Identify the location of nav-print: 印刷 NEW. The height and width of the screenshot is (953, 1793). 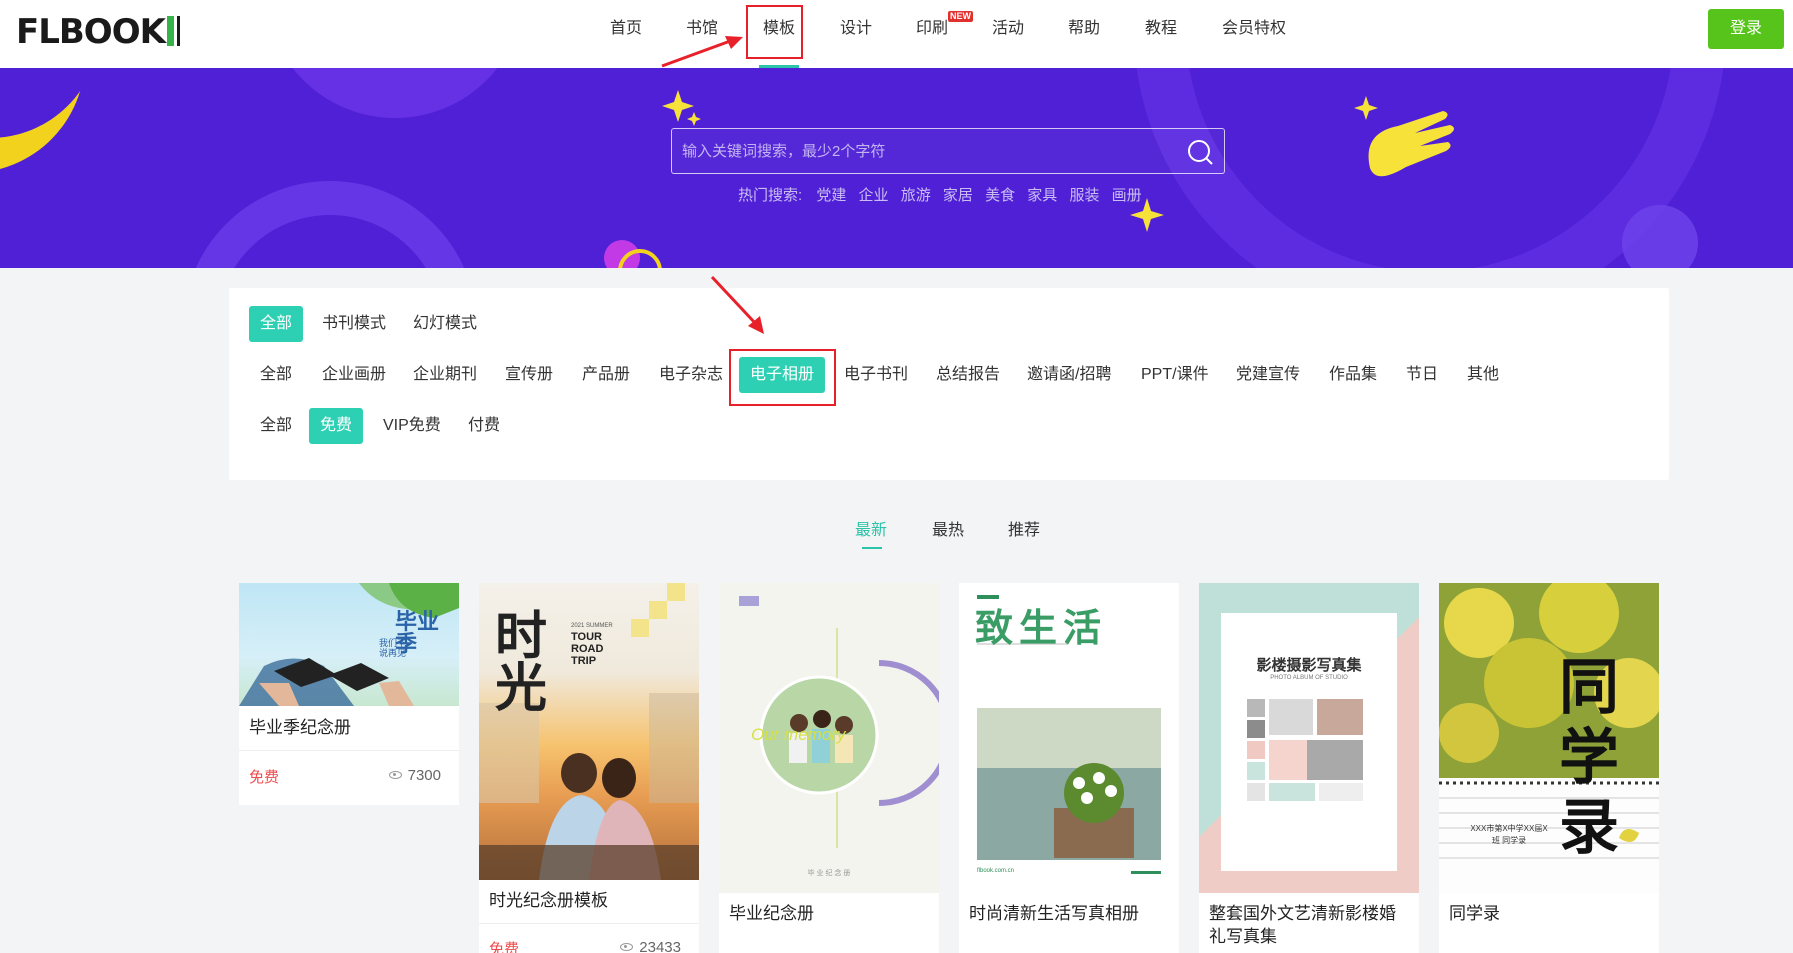
(944, 34).